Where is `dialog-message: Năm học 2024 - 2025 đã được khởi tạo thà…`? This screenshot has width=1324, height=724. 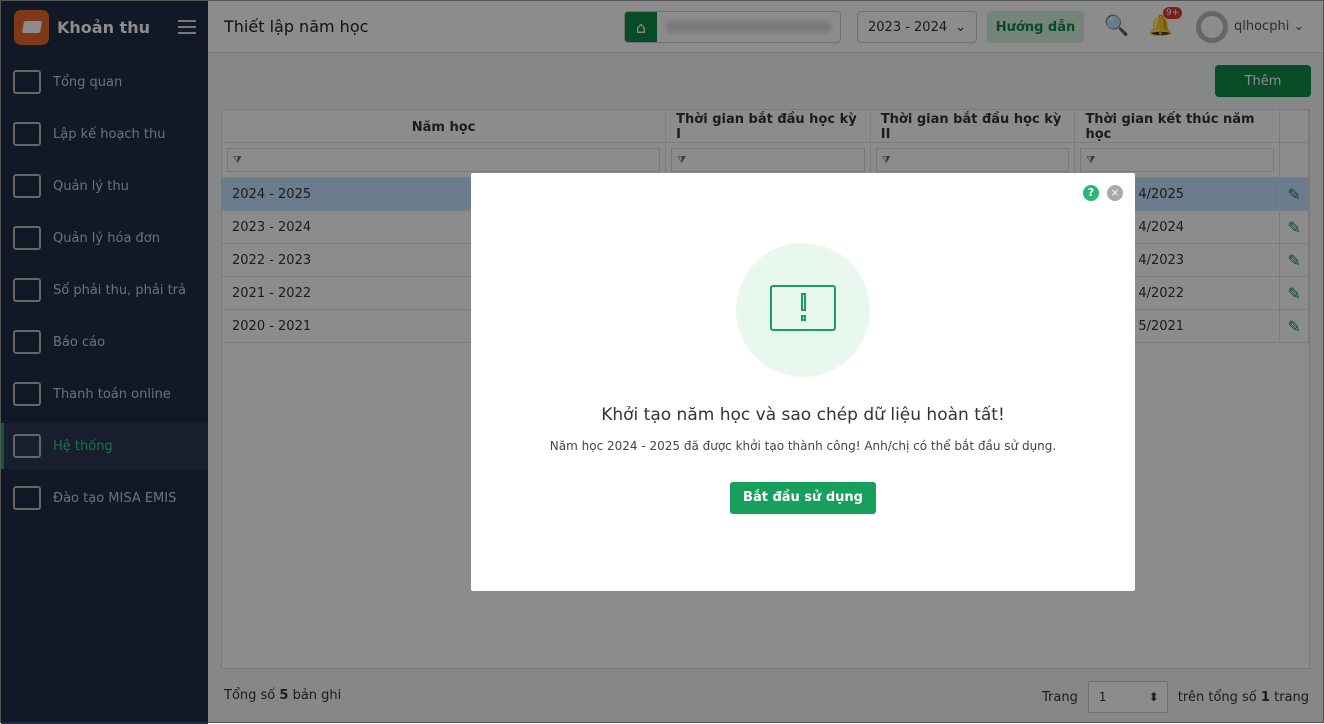
dialog-message: Năm học 2024 - 2025 đã được khởi tạo thà… is located at coordinates (803, 446).